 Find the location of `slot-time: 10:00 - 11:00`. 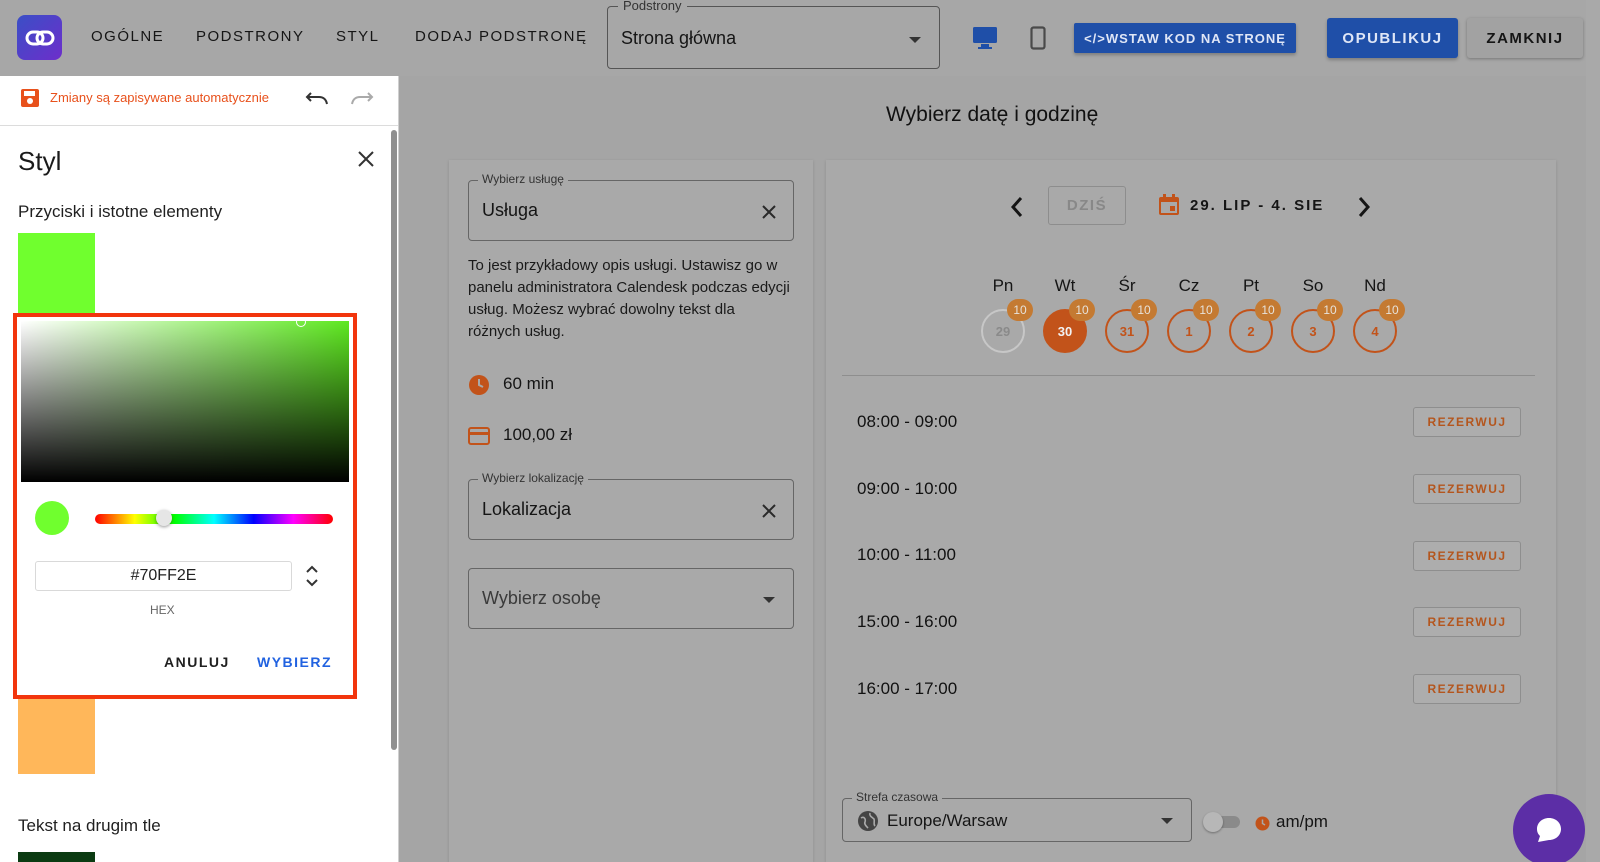

slot-time: 10:00 - 11:00 is located at coordinates (906, 554).